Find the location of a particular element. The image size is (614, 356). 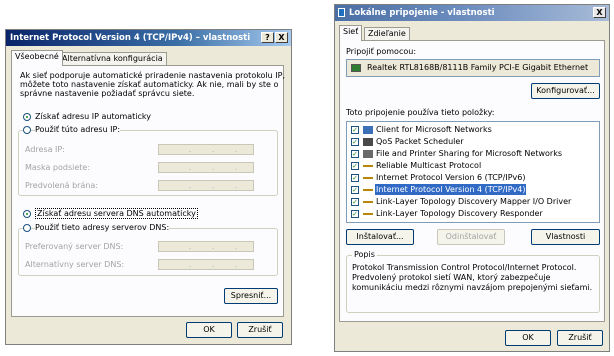

ip-address-label: Adresa IP: is located at coordinates (45, 149).